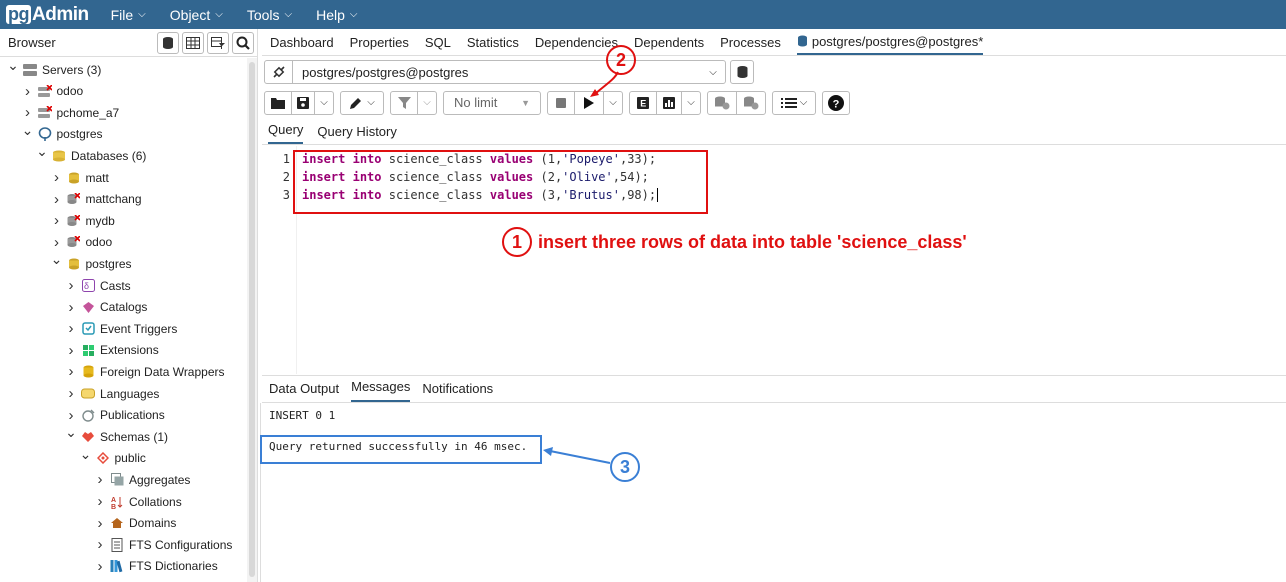 The width and height of the screenshot is (1286, 582). Describe the element at coordinates (144, 372) in the screenshot. I see `tree-node: › Foreign Data Wrappers` at that location.